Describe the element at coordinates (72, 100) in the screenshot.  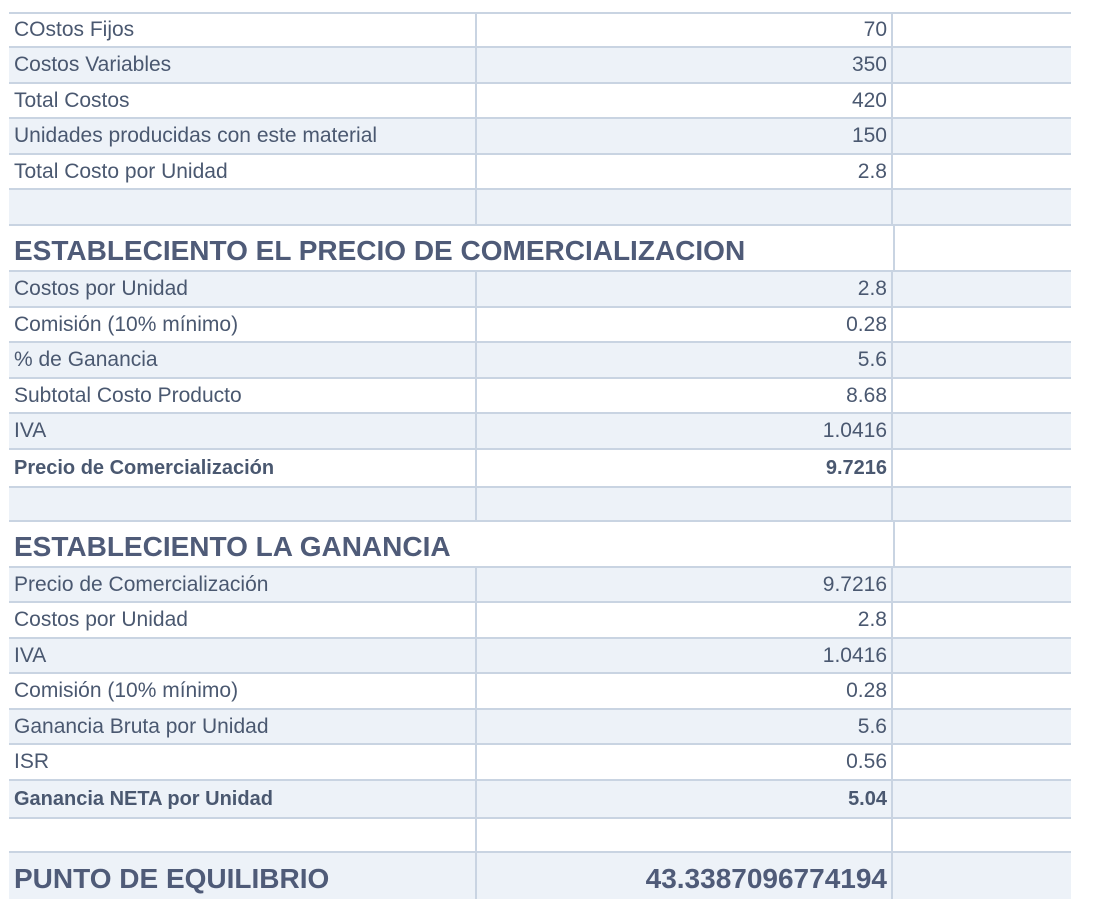
I see `row-label: Total Costos` at that location.